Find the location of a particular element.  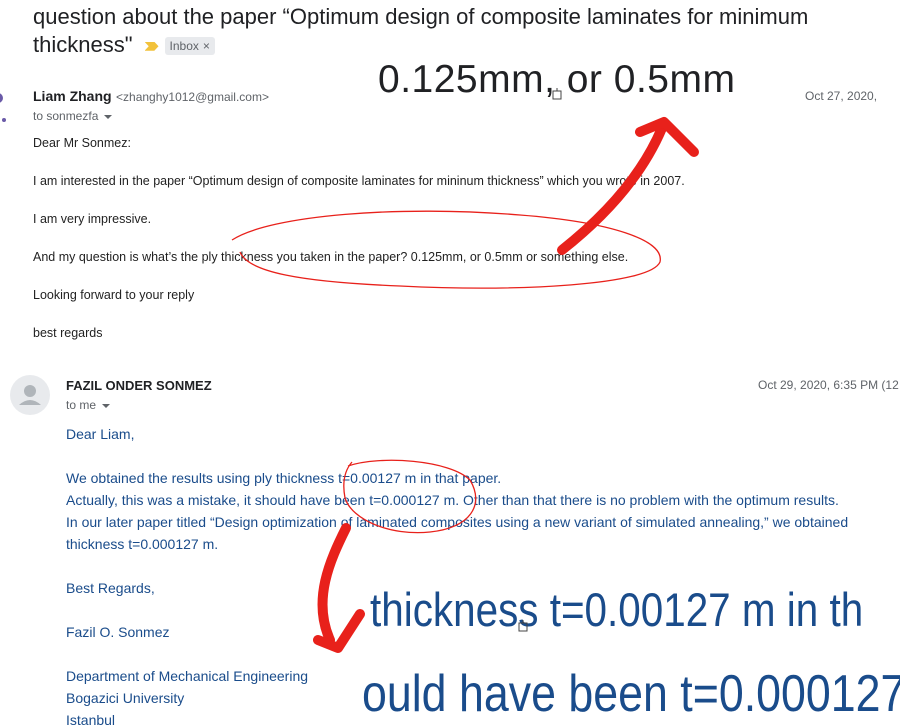

remove-label-icon: × is located at coordinates (206, 46).